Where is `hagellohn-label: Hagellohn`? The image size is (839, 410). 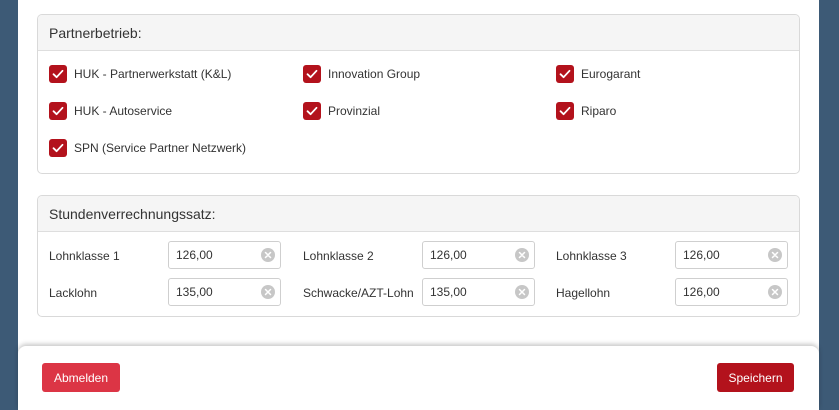 hagellohn-label: Hagellohn is located at coordinates (583, 293).